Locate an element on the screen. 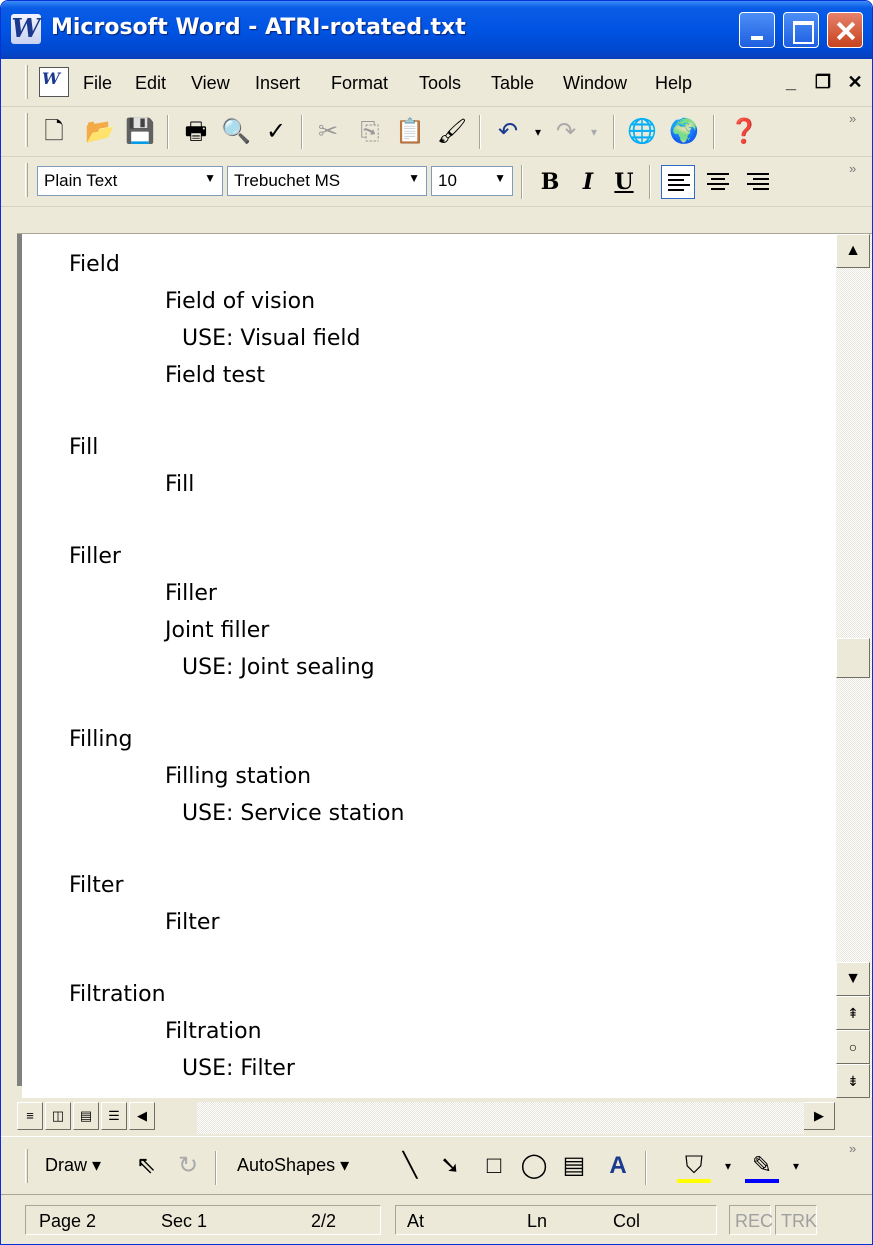  cut-icon: ✂ is located at coordinates (328, 132).